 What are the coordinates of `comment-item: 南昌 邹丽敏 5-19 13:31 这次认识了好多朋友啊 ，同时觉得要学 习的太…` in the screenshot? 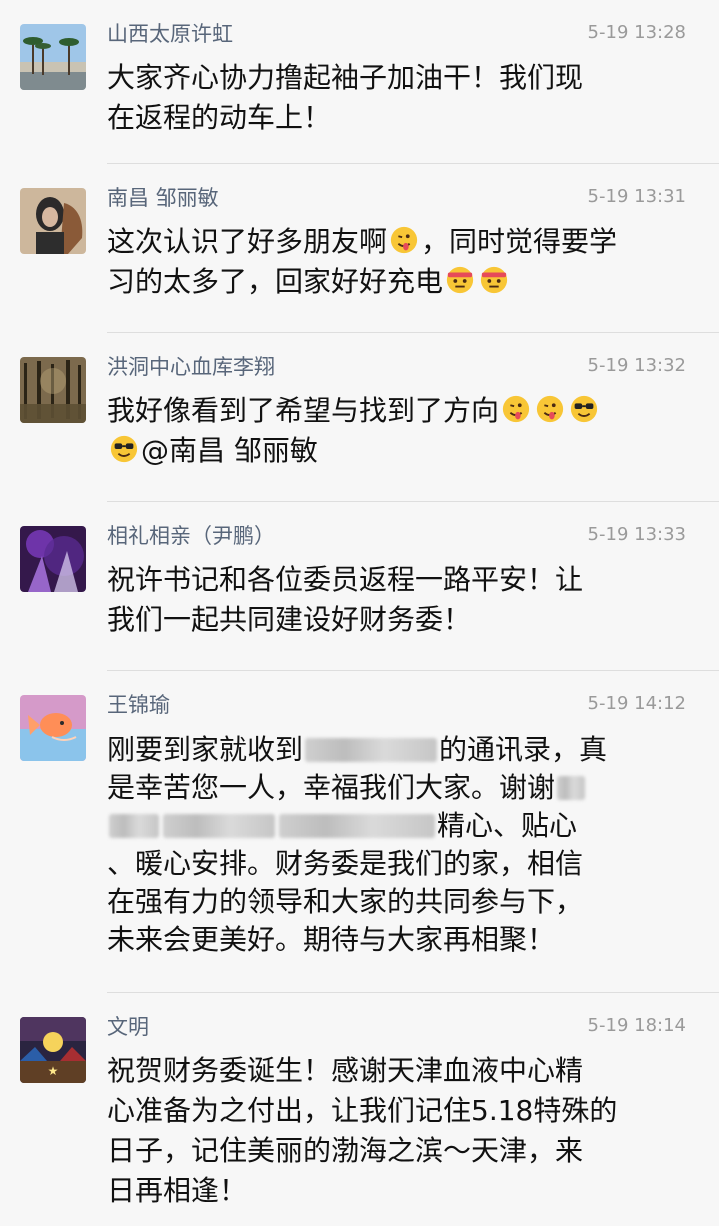 It's located at (359, 248).